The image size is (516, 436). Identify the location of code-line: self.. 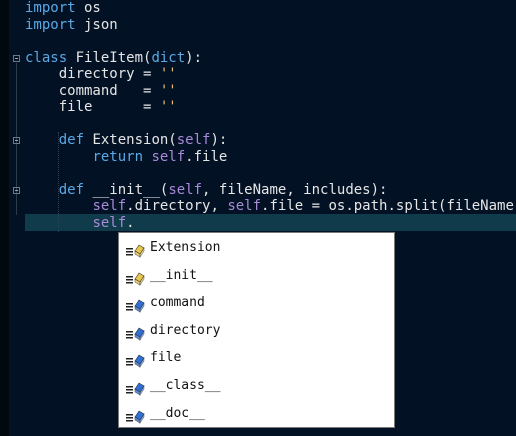
(80, 223).